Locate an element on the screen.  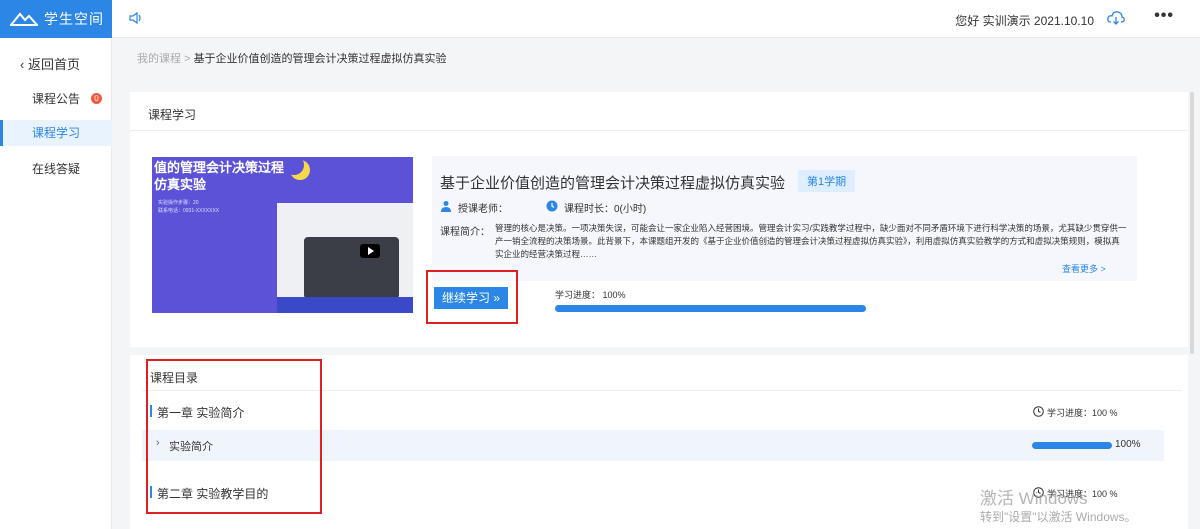
mountain-logo-icon is located at coordinates (24, 19).